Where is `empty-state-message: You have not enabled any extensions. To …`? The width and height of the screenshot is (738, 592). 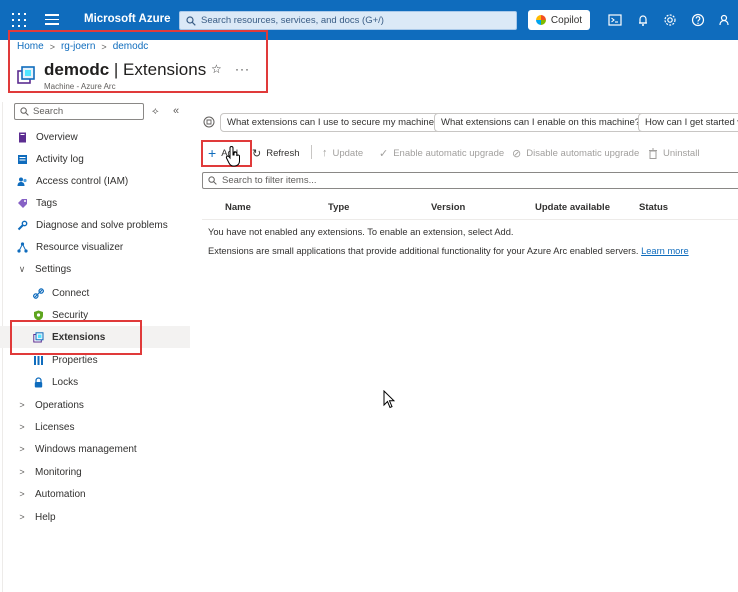 empty-state-message: You have not enabled any extensions. To … is located at coordinates (361, 232).